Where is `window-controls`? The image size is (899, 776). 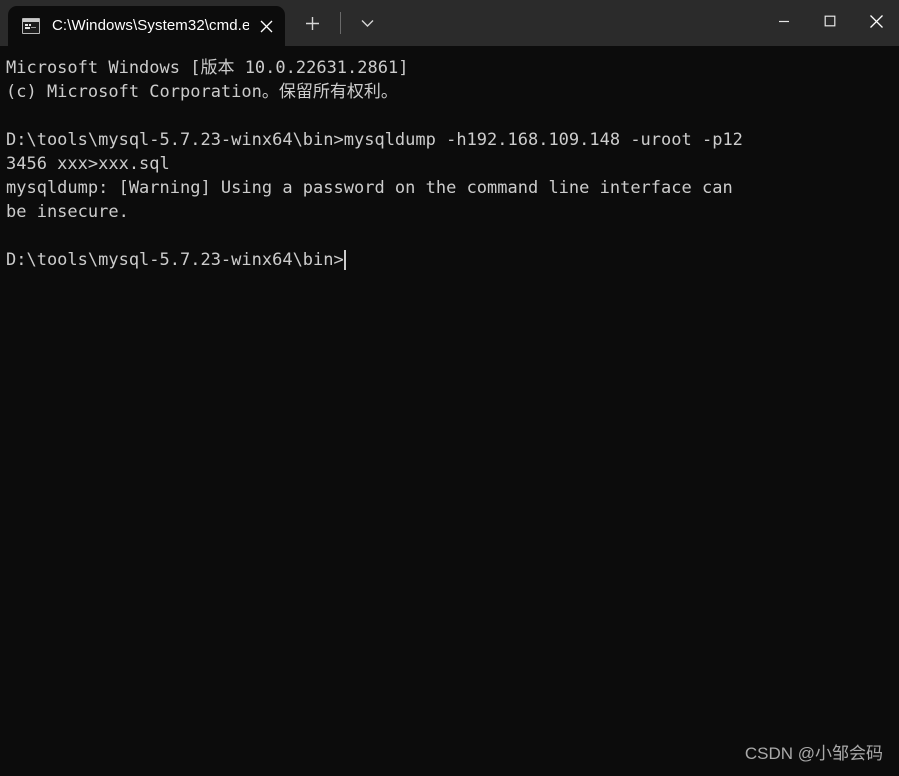 window-controls is located at coordinates (830, 23).